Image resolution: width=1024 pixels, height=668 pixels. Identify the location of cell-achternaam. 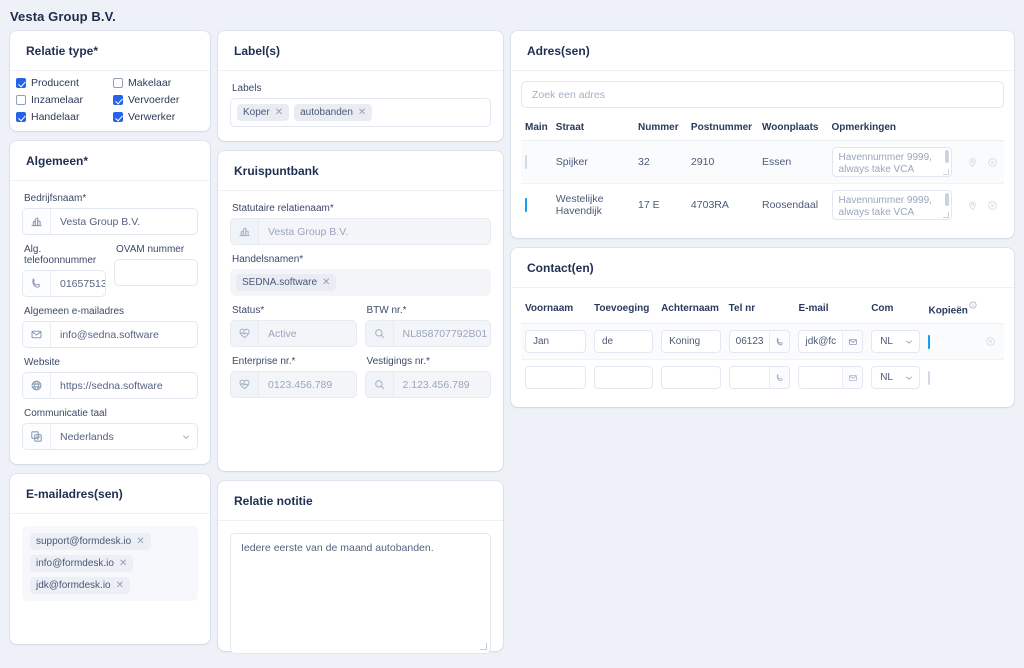
(691, 378).